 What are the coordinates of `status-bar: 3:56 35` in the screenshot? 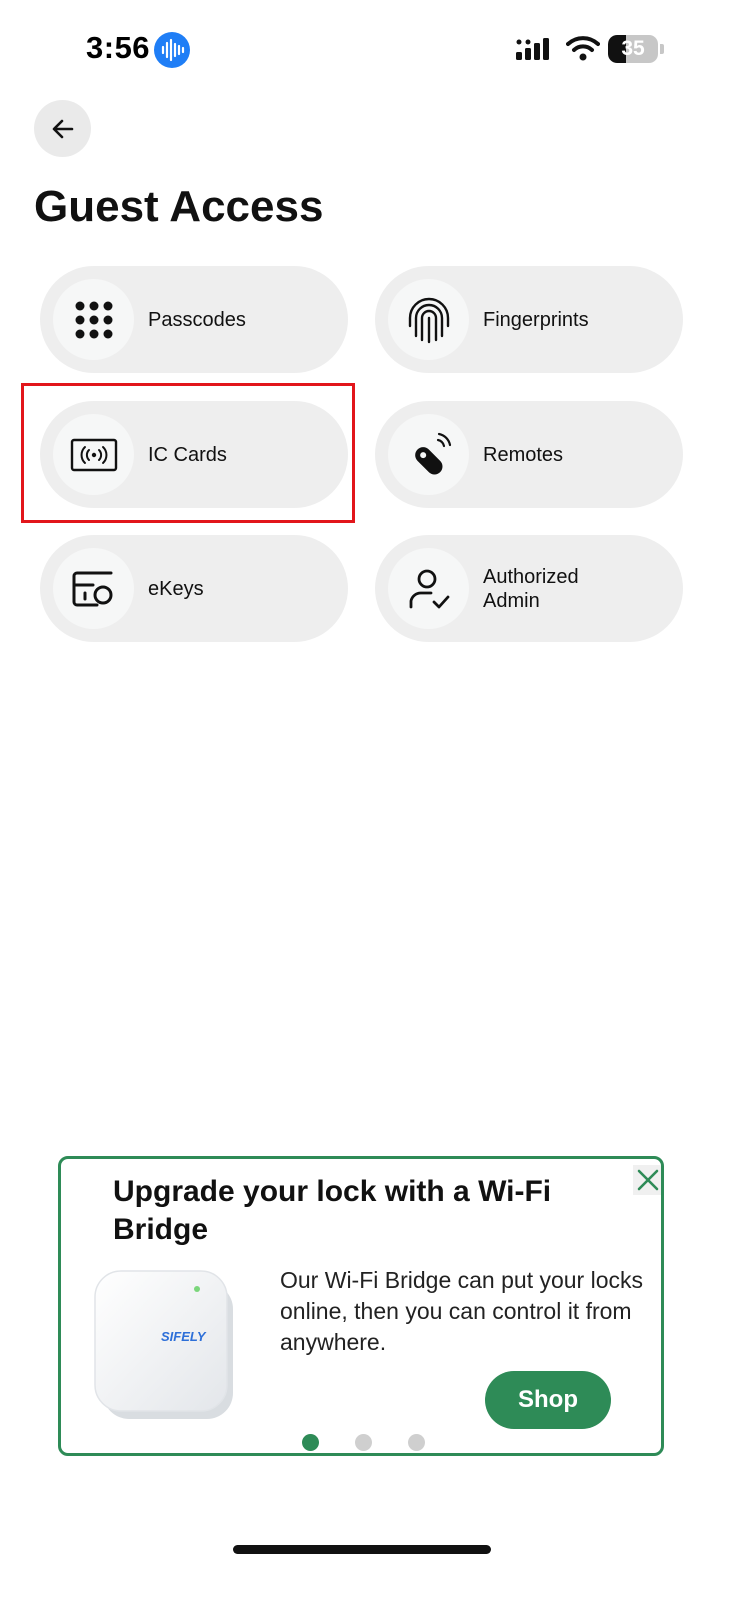 It's located at (369, 50).